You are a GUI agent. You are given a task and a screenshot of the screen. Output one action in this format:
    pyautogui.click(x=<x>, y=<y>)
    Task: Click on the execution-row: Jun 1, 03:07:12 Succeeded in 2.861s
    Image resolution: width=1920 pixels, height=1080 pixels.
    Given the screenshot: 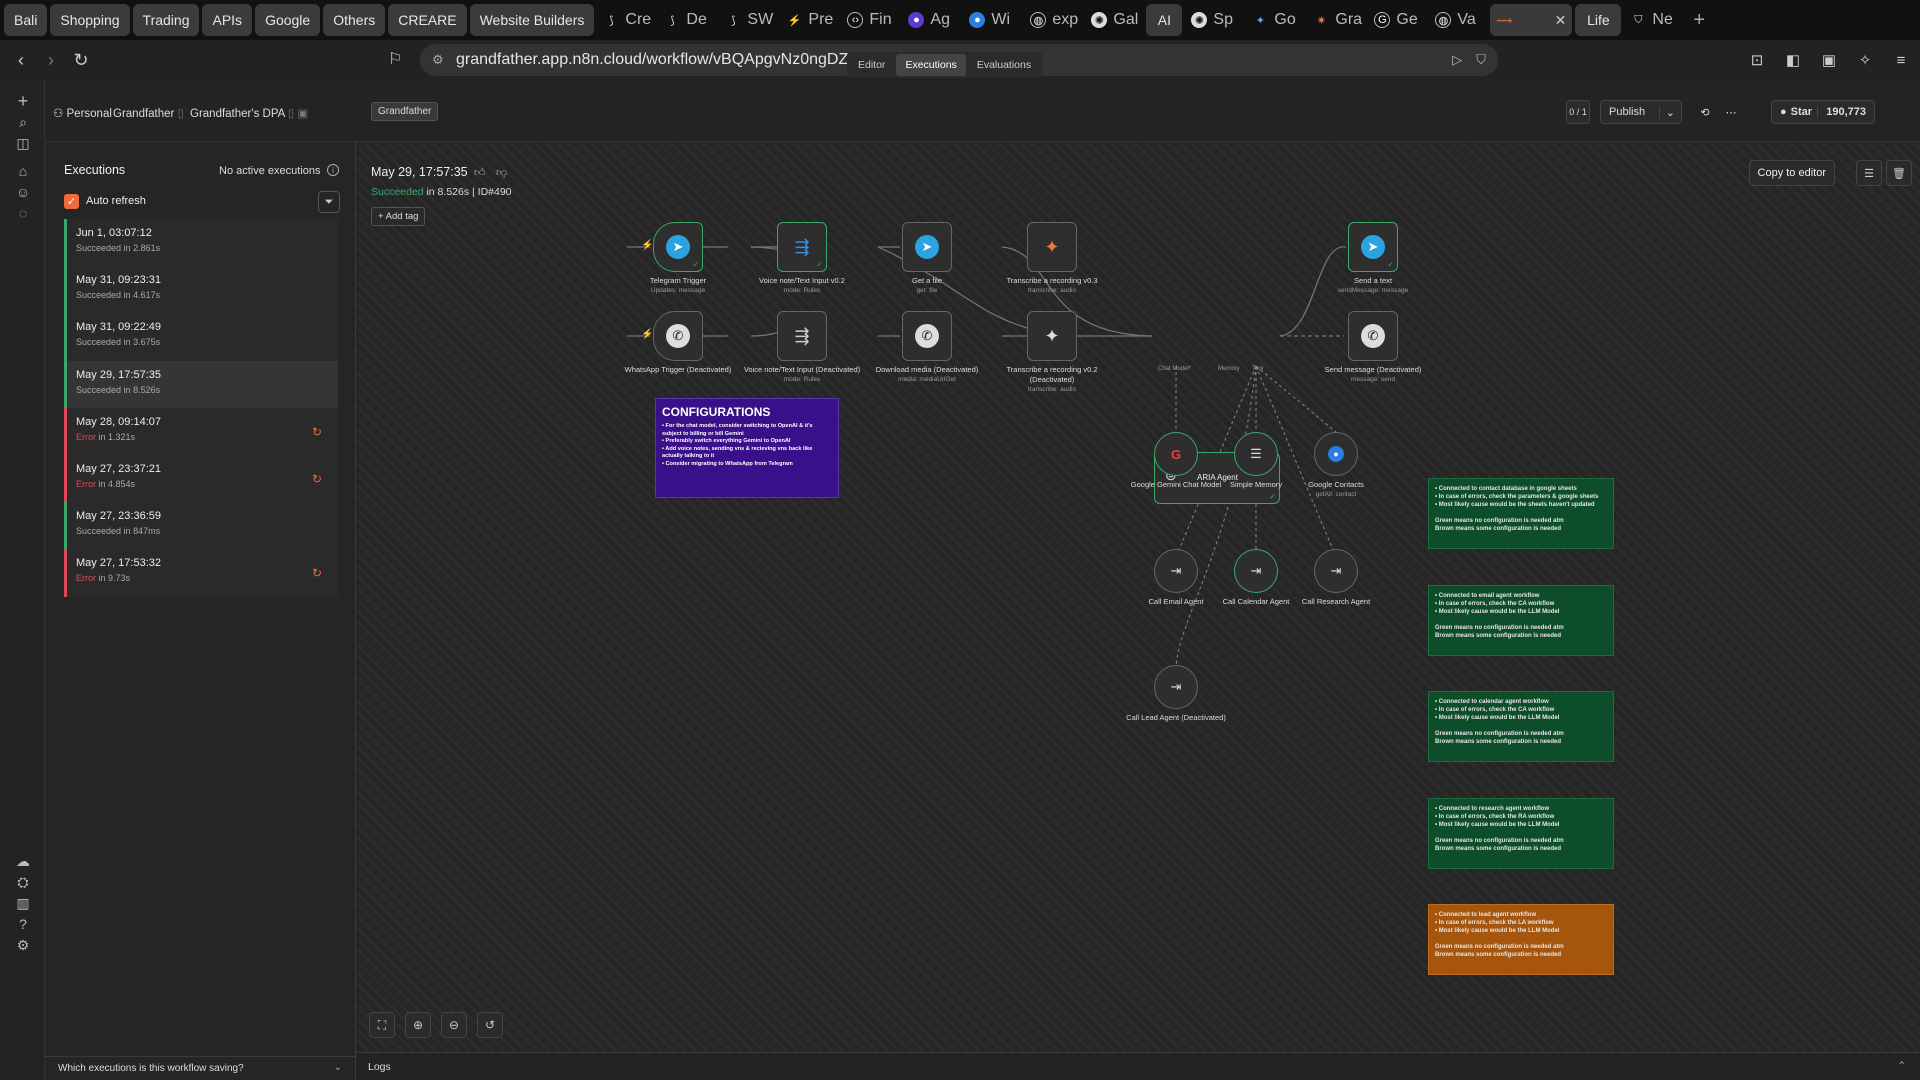 What is the action you would take?
    pyautogui.click(x=201, y=243)
    